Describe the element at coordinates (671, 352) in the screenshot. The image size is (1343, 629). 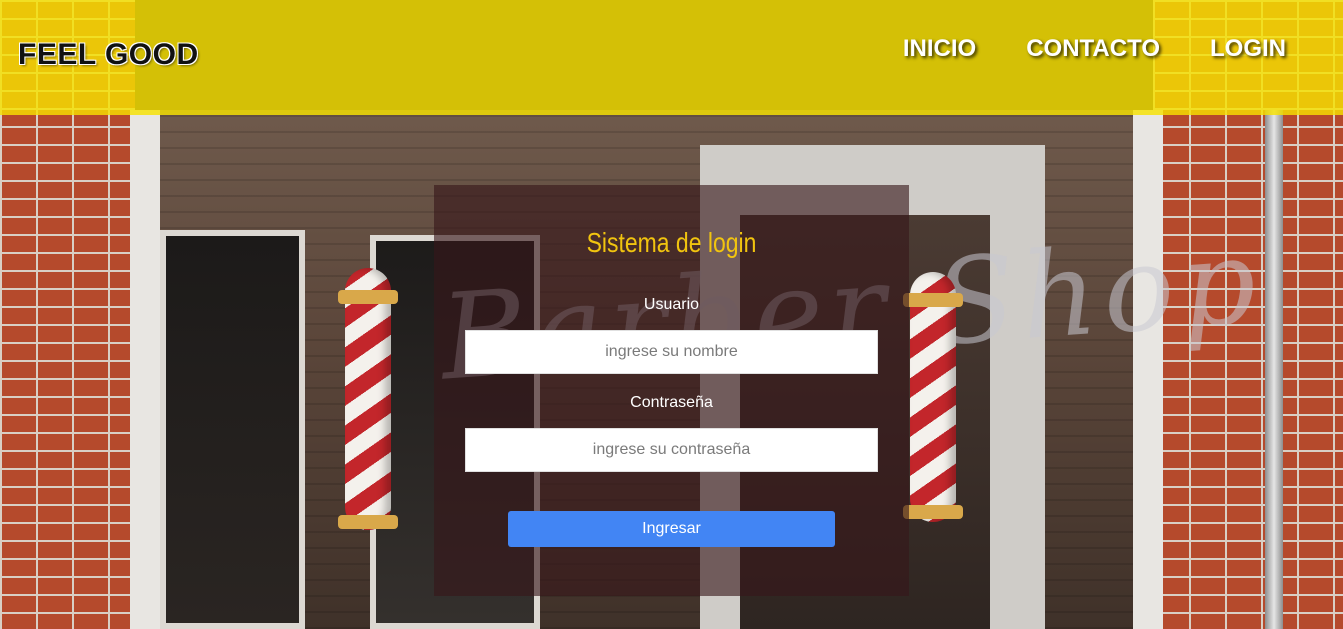
I see `username-input` at that location.